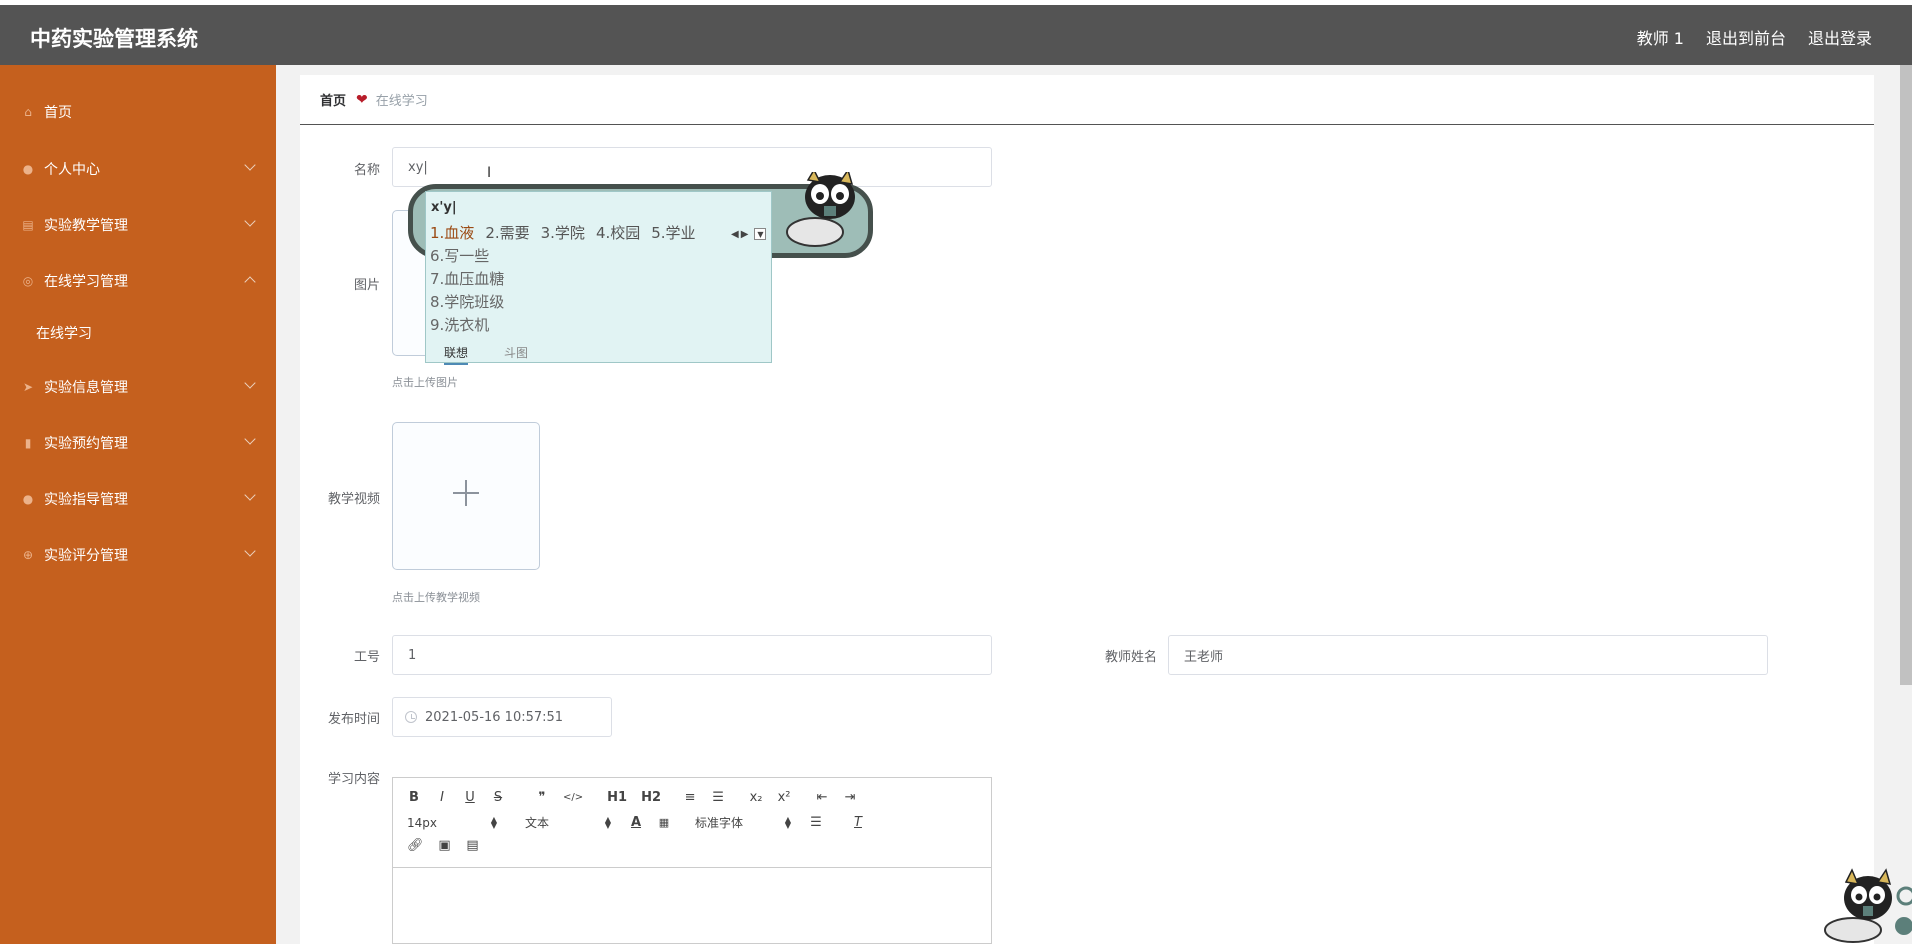 The height and width of the screenshot is (944, 1912). What do you see at coordinates (607, 822) in the screenshot?
I see `select-arrows-icon: ▲ ▼` at bounding box center [607, 822].